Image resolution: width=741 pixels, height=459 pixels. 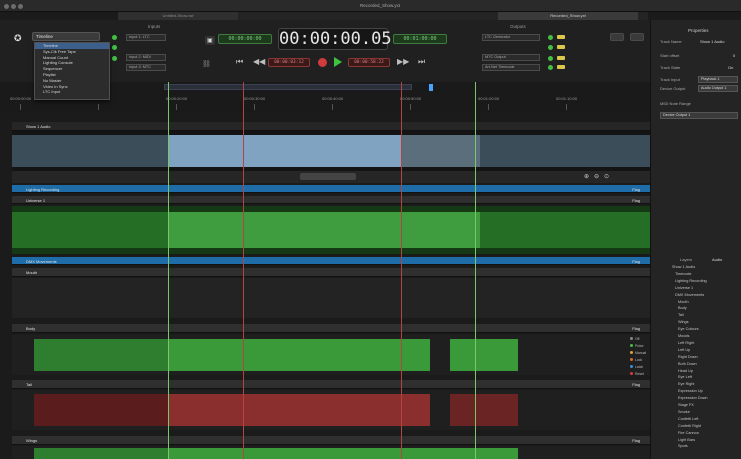 What do you see at coordinates (636, 367) in the screenshot?
I see `flag-legend-item: Latch` at bounding box center [636, 367].